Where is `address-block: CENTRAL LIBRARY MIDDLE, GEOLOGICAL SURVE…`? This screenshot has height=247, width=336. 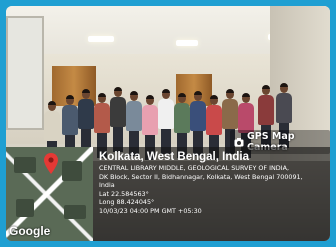 address-block: CENTRAL LIBRARY MIDDLE, GEOLOGICAL SURVE… is located at coordinates (211, 190).